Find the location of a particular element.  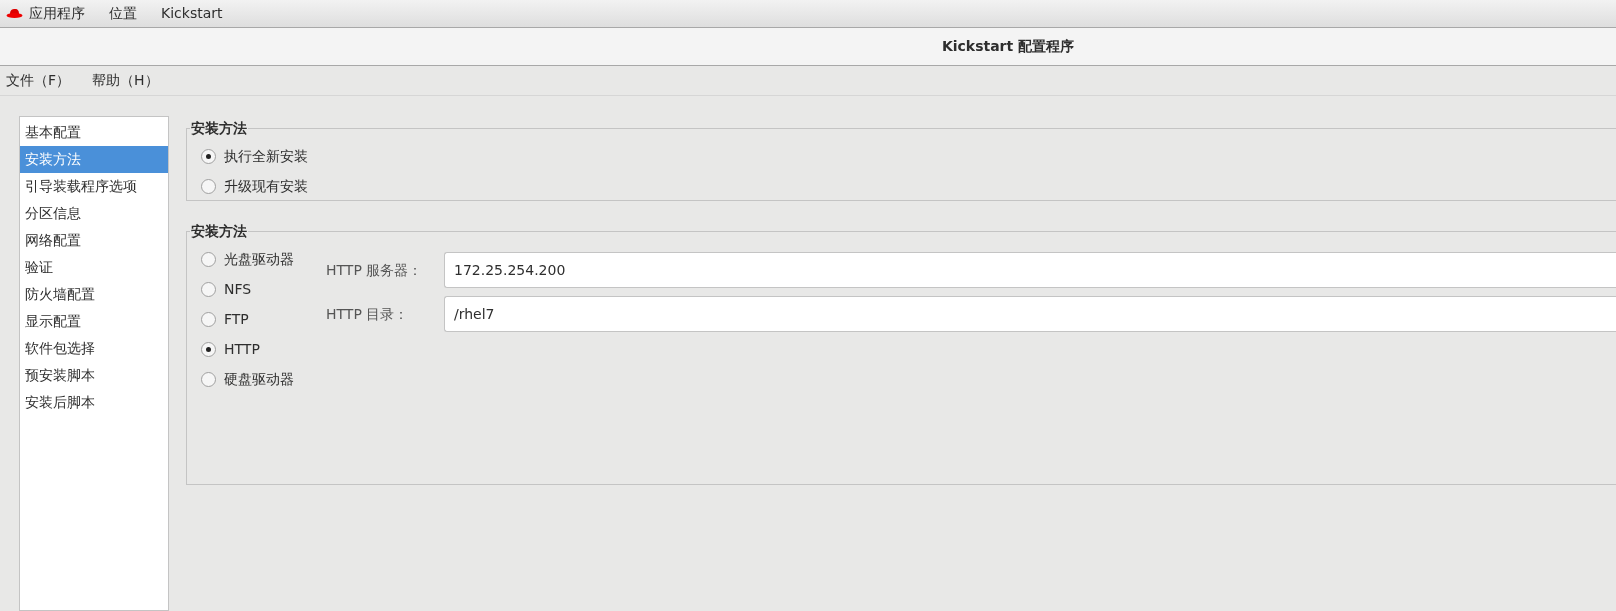

input-field: 172.25.254.200 is located at coordinates (1030, 270).